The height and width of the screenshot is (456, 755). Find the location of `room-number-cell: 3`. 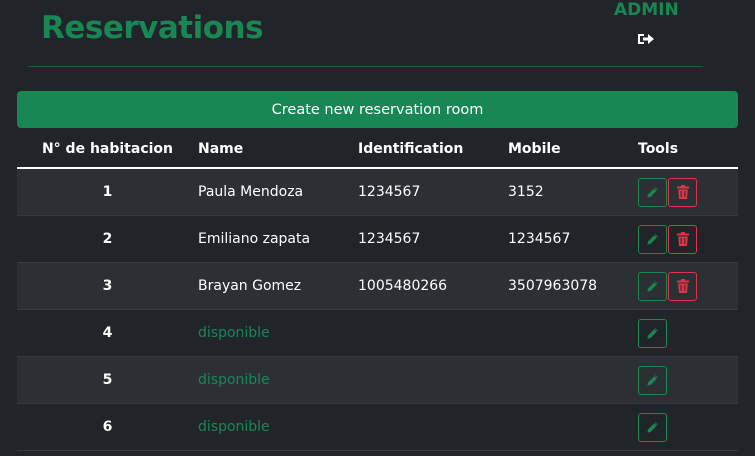

room-number-cell: 3 is located at coordinates (107, 286).